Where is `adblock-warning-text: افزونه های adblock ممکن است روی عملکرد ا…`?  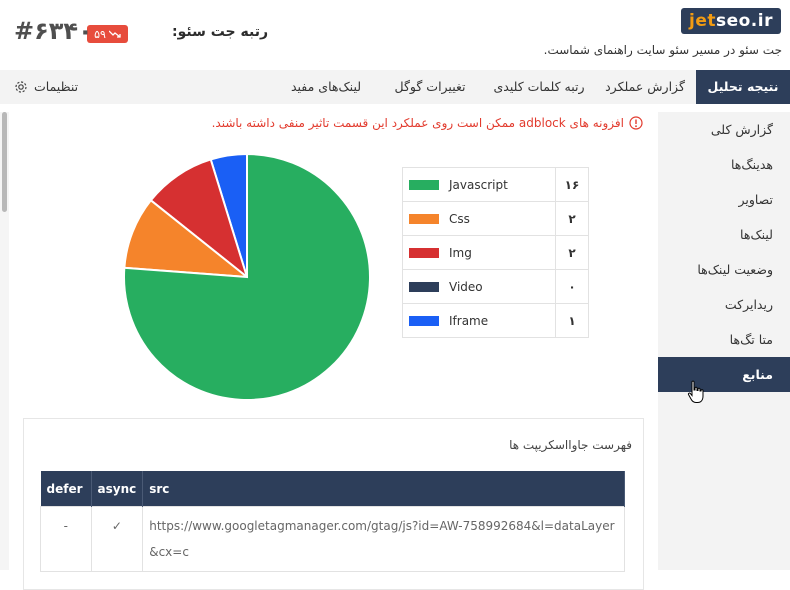 adblock-warning-text: افزونه های adblock ممکن است روی عملکرد ا… is located at coordinates (417, 123).